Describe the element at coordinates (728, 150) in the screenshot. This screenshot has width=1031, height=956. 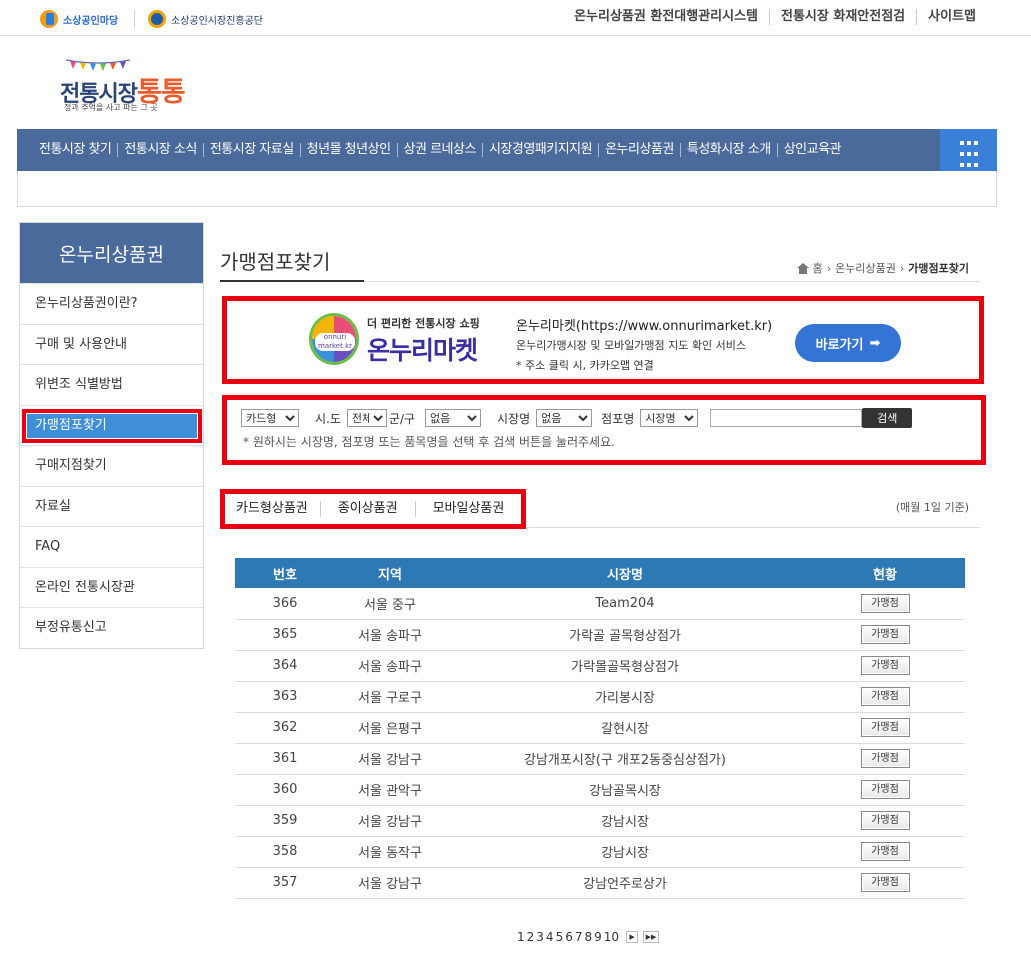
I see `nav-item-specialized-market: 특성화시장 소개` at that location.